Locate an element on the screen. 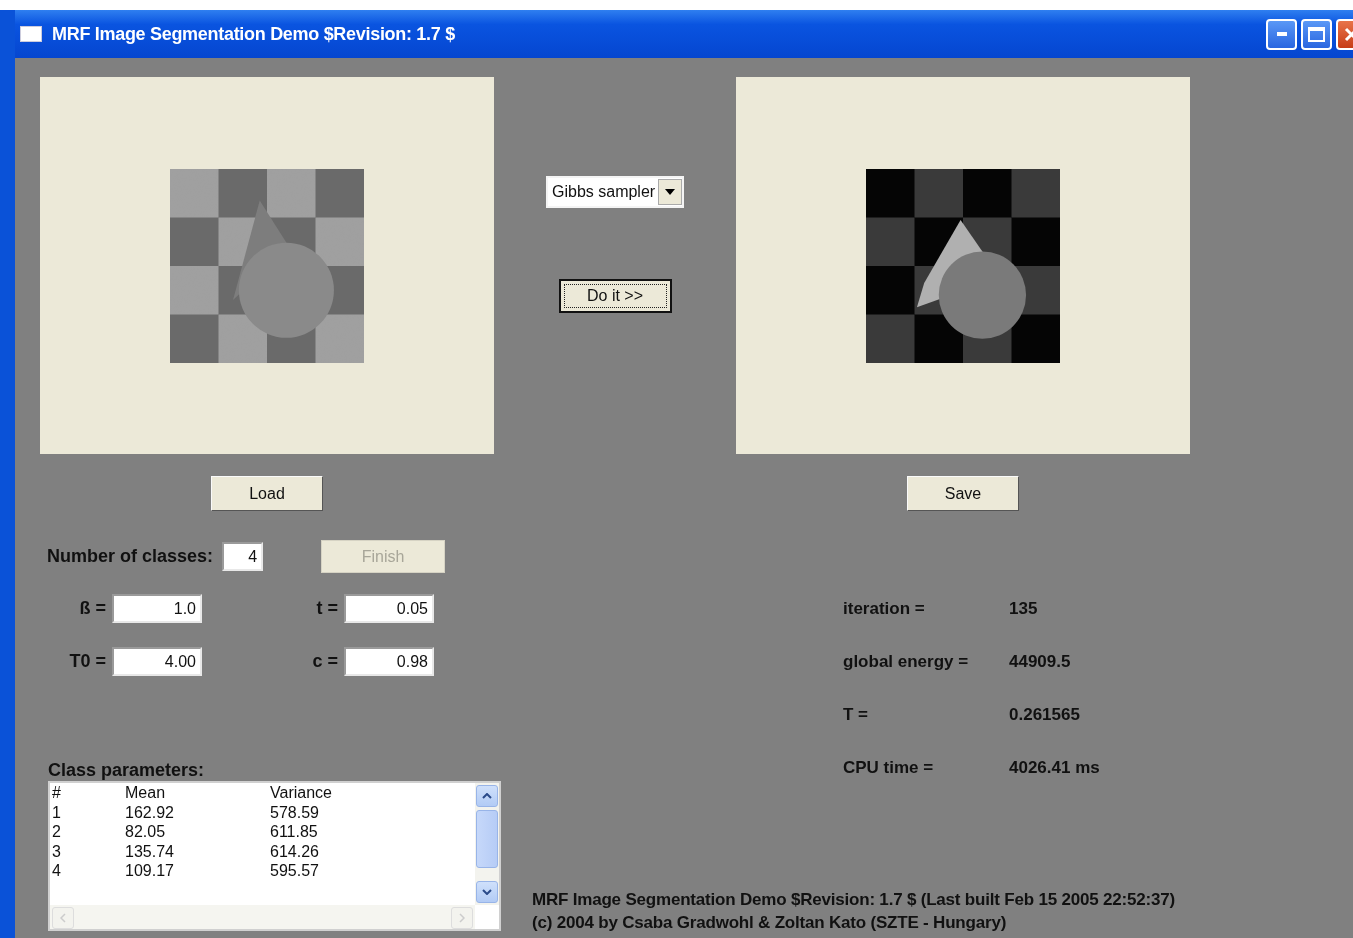  save-button: Save is located at coordinates (963, 493).